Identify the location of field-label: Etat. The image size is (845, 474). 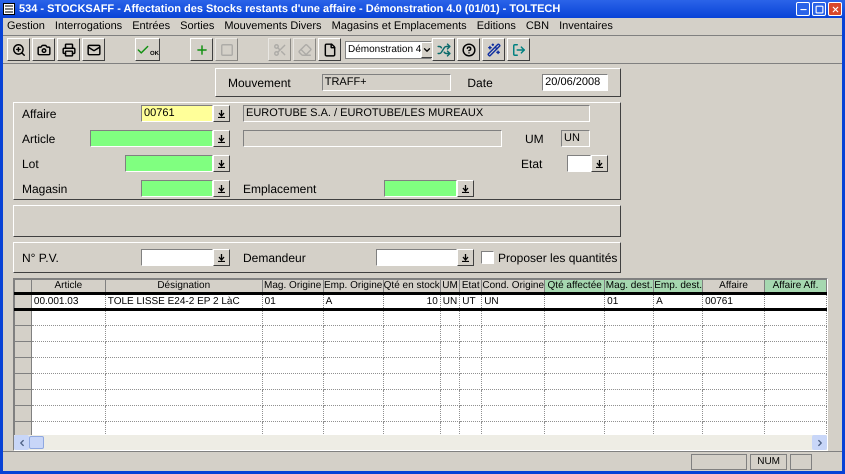
(532, 164).